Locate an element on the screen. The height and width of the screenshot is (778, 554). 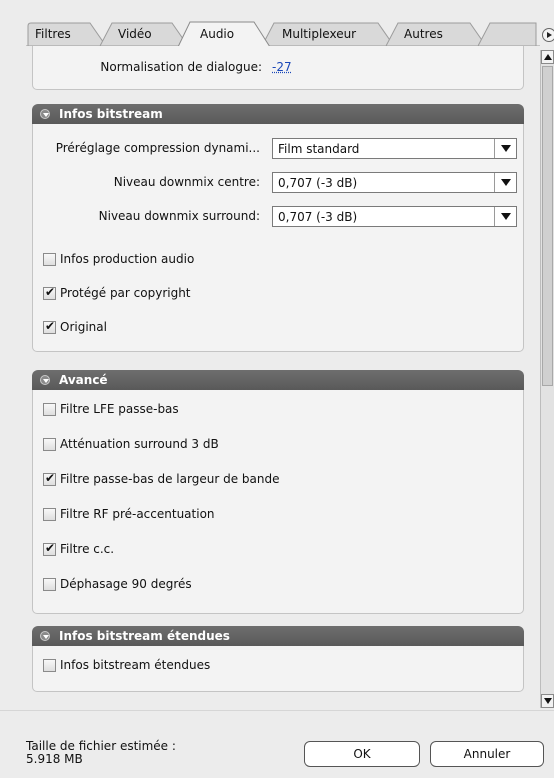
checkbox-label: Filtre passe-bas de largeur de bande is located at coordinates (170, 479).